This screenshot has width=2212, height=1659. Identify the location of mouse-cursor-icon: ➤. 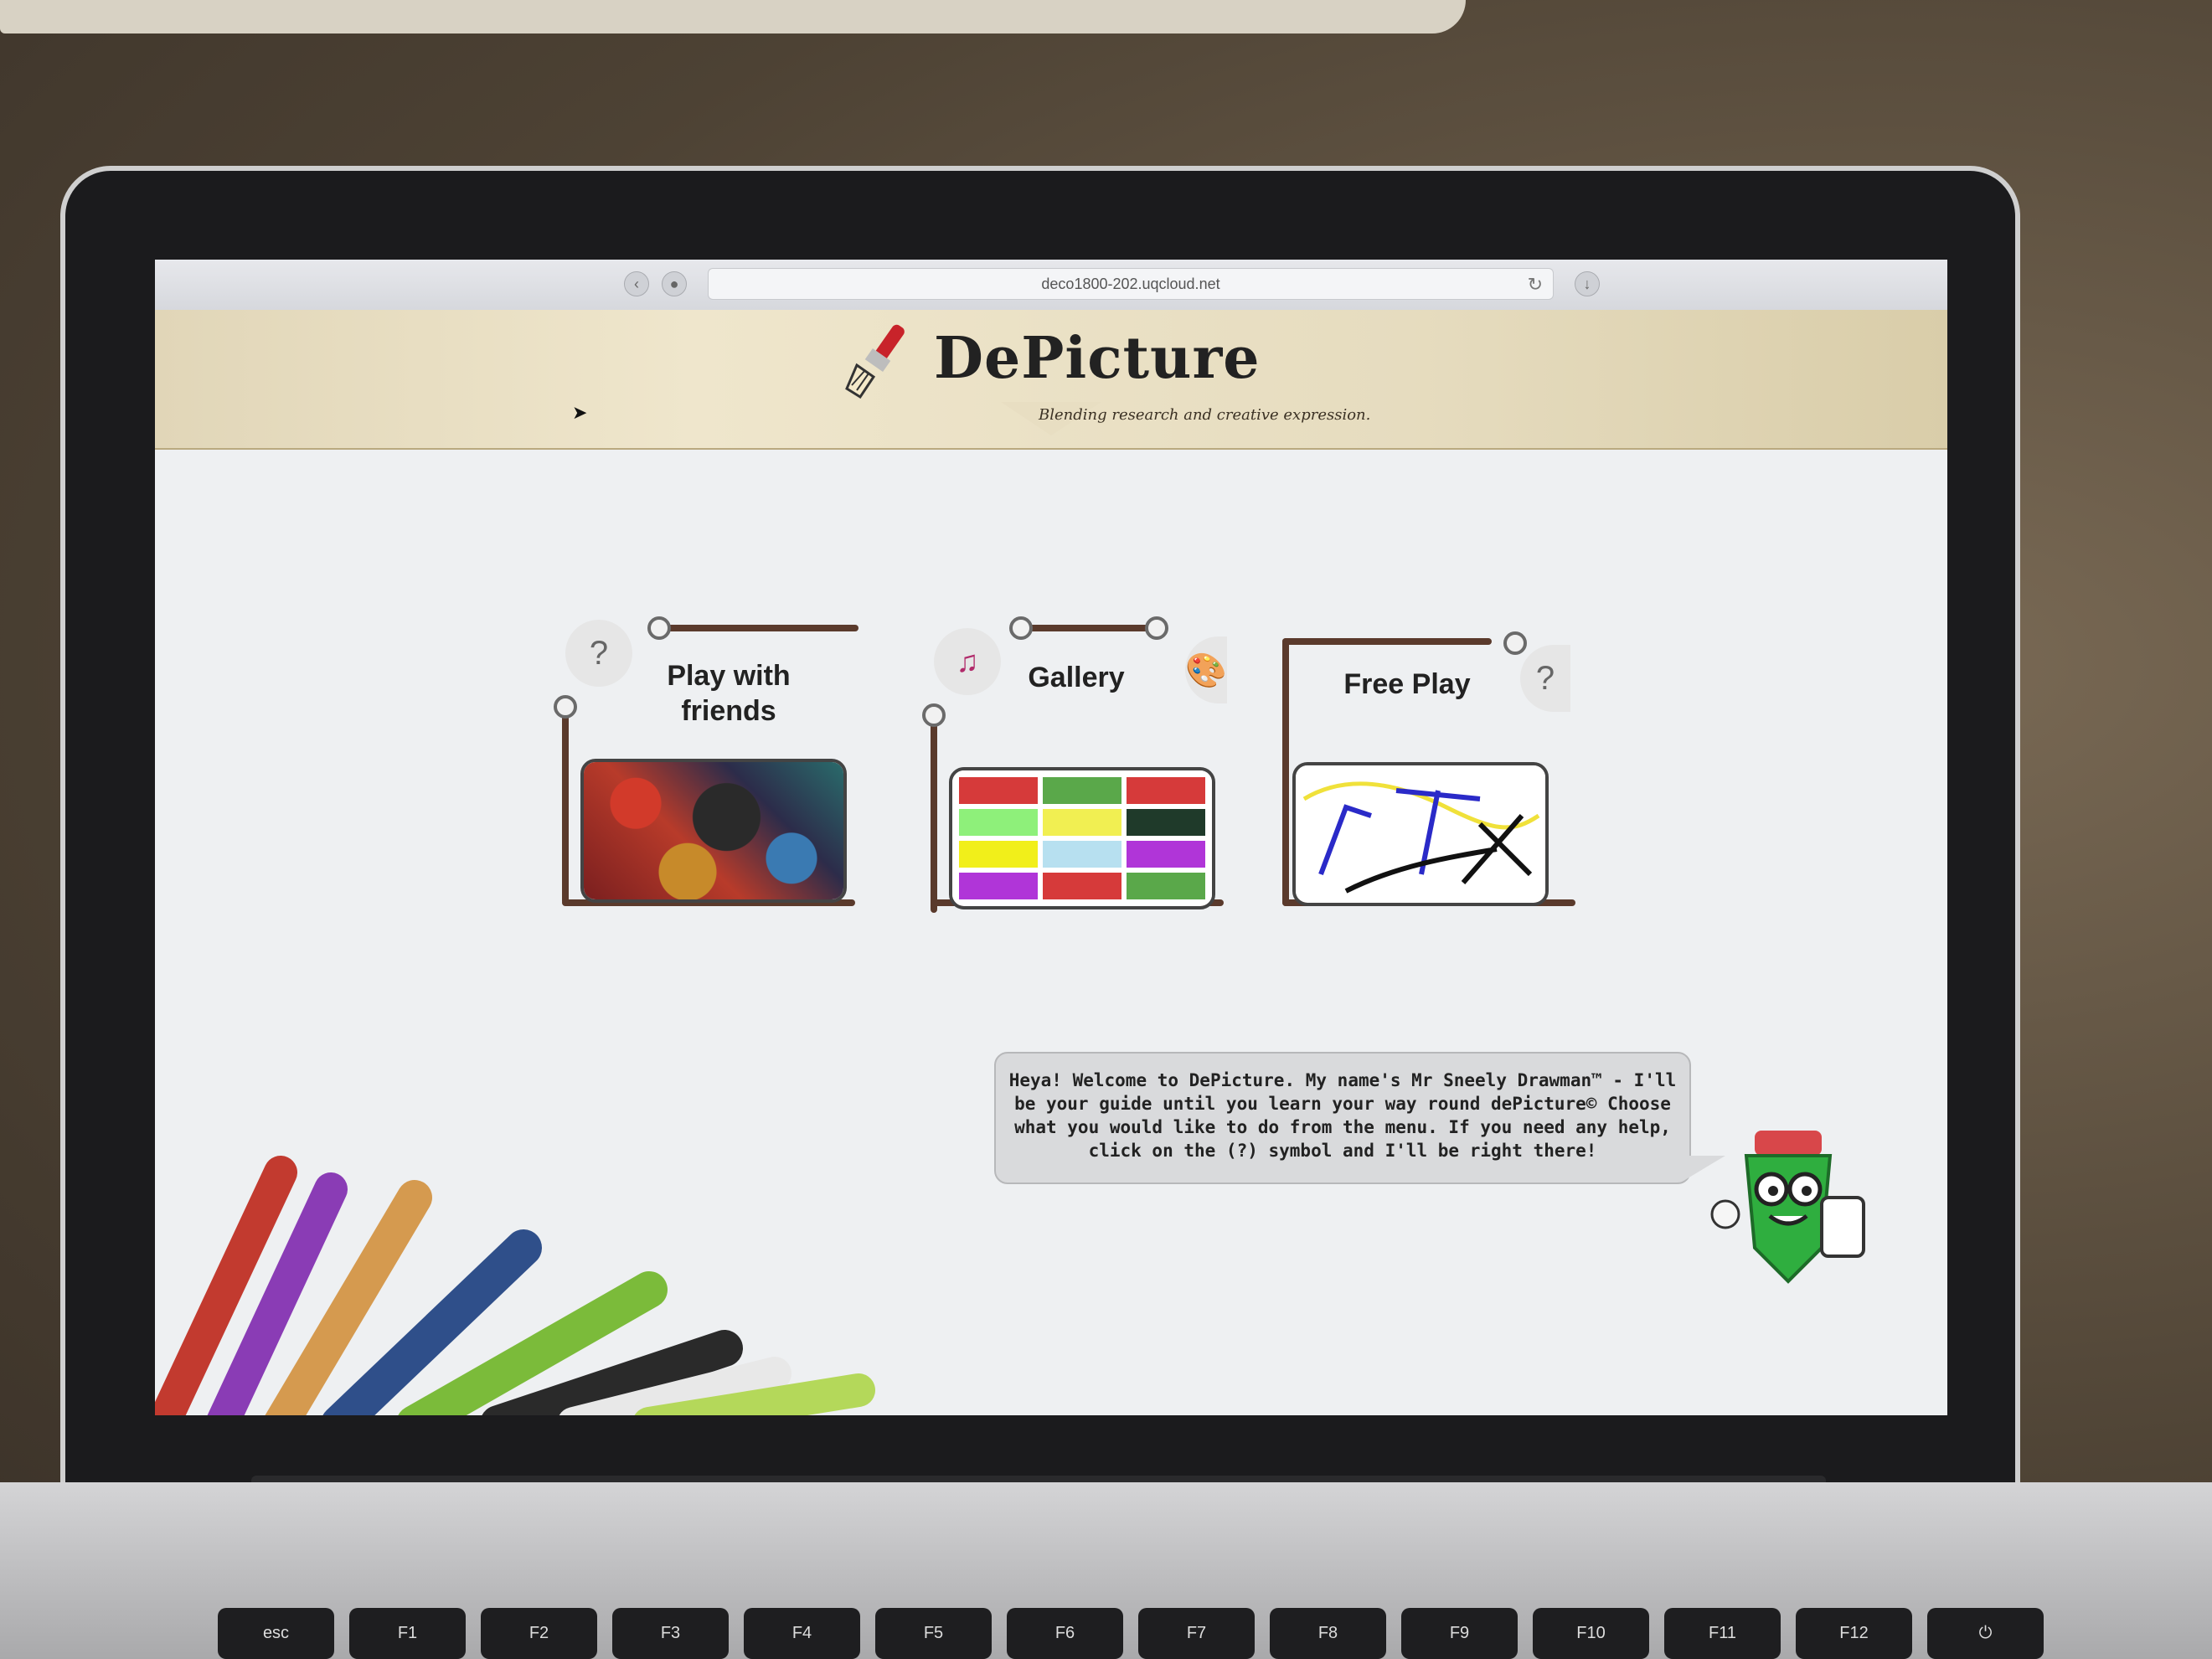
(580, 412).